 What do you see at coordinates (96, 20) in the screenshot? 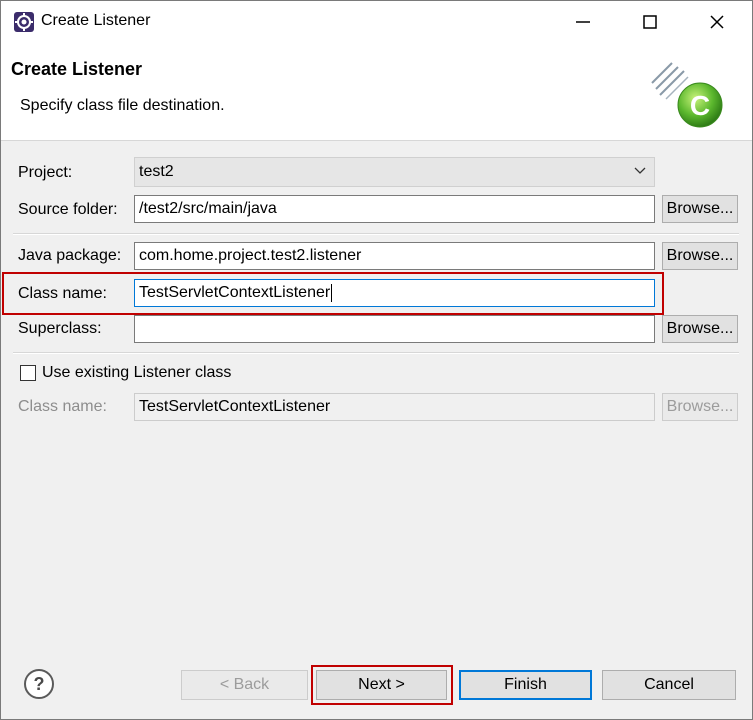
I see `window-title: Create Listener` at bounding box center [96, 20].